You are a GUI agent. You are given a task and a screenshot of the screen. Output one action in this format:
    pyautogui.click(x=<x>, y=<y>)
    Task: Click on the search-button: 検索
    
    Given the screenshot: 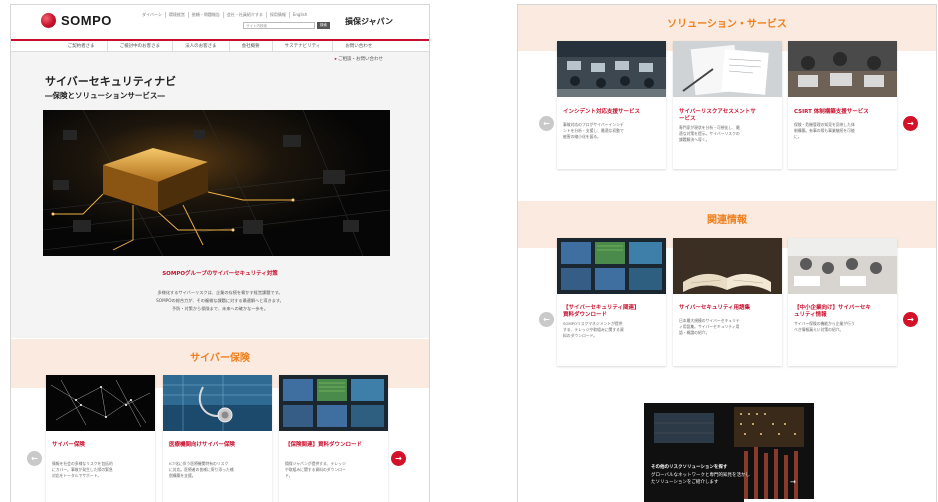 What is the action you would take?
    pyautogui.click(x=323, y=25)
    